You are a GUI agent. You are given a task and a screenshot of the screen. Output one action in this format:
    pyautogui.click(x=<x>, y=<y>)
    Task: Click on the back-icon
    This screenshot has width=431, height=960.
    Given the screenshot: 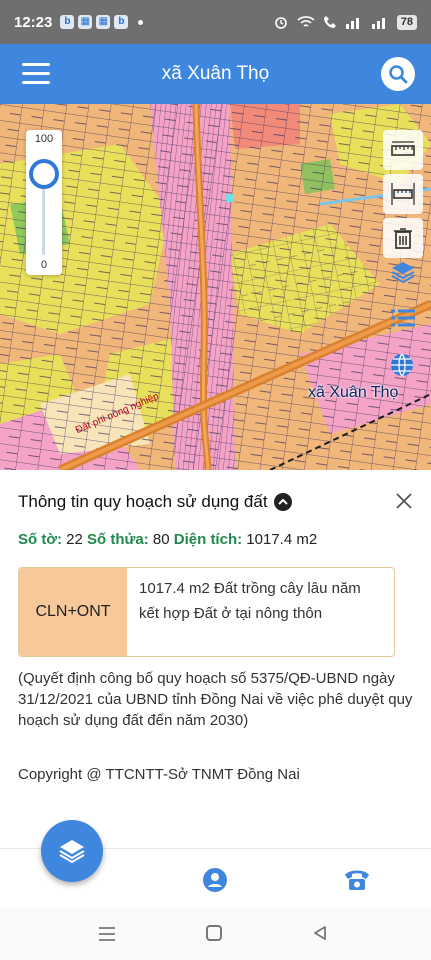 What is the action you would take?
    pyautogui.click(x=320, y=933)
    